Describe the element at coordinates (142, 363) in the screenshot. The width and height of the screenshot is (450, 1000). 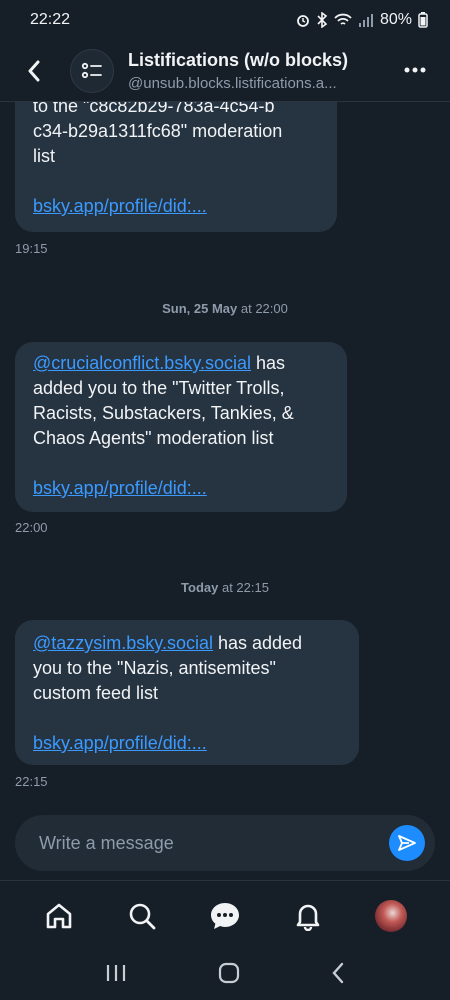
I see `mention-link: @crucialconflict.bsky.social` at that location.